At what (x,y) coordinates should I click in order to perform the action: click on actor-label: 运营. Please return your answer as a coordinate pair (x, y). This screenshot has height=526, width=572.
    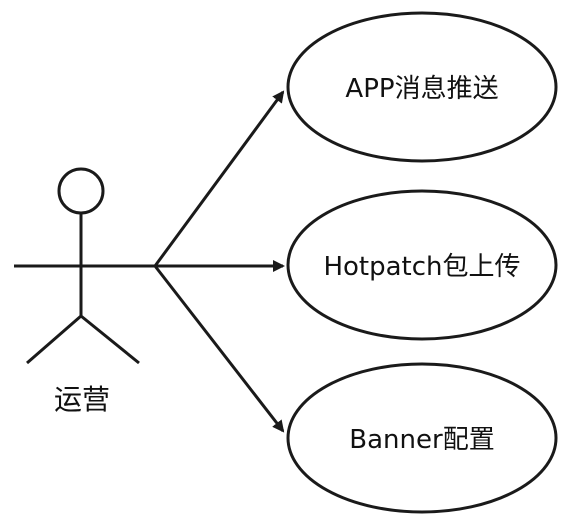
    Looking at the image, I should click on (82, 399).